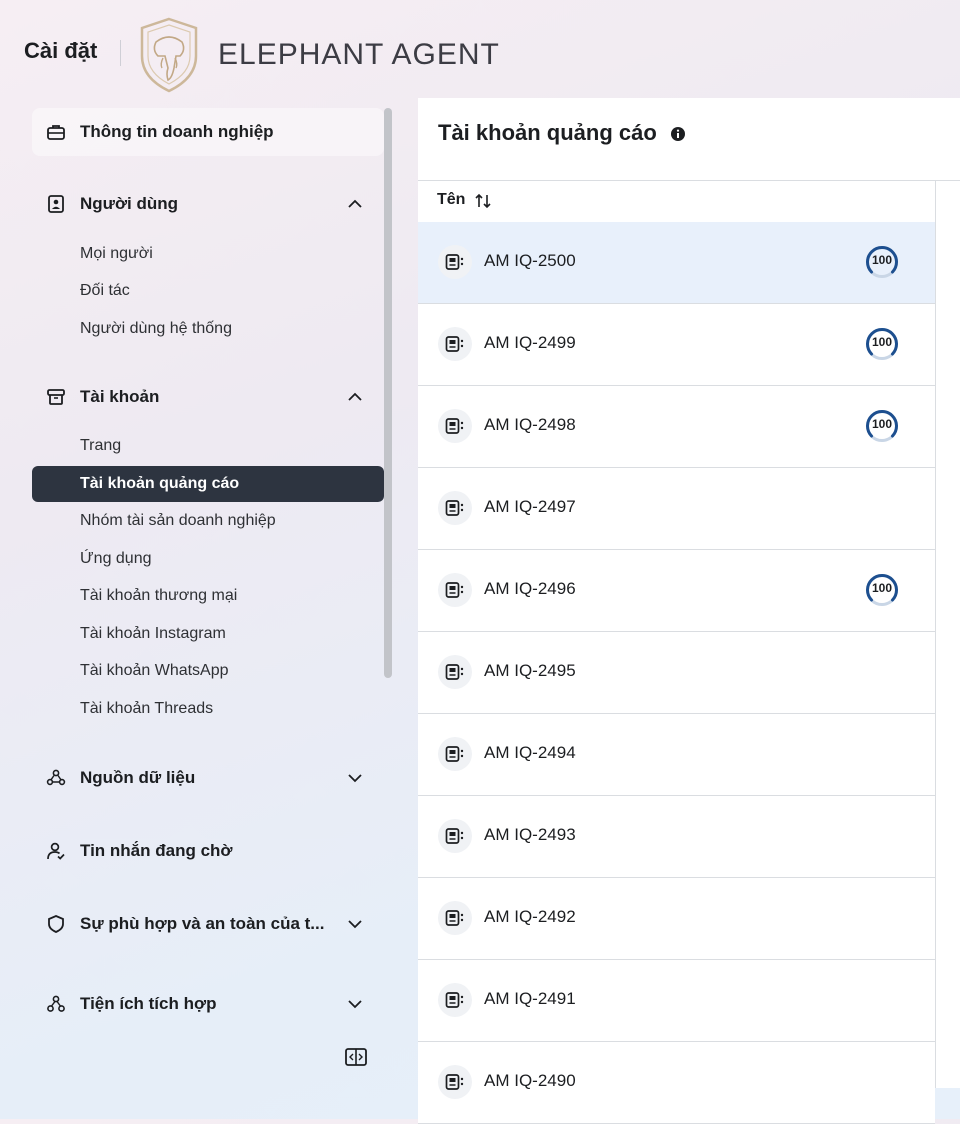  Describe the element at coordinates (530, 1080) in the screenshot. I see `ad-account-name: AM IQ-2490` at that location.